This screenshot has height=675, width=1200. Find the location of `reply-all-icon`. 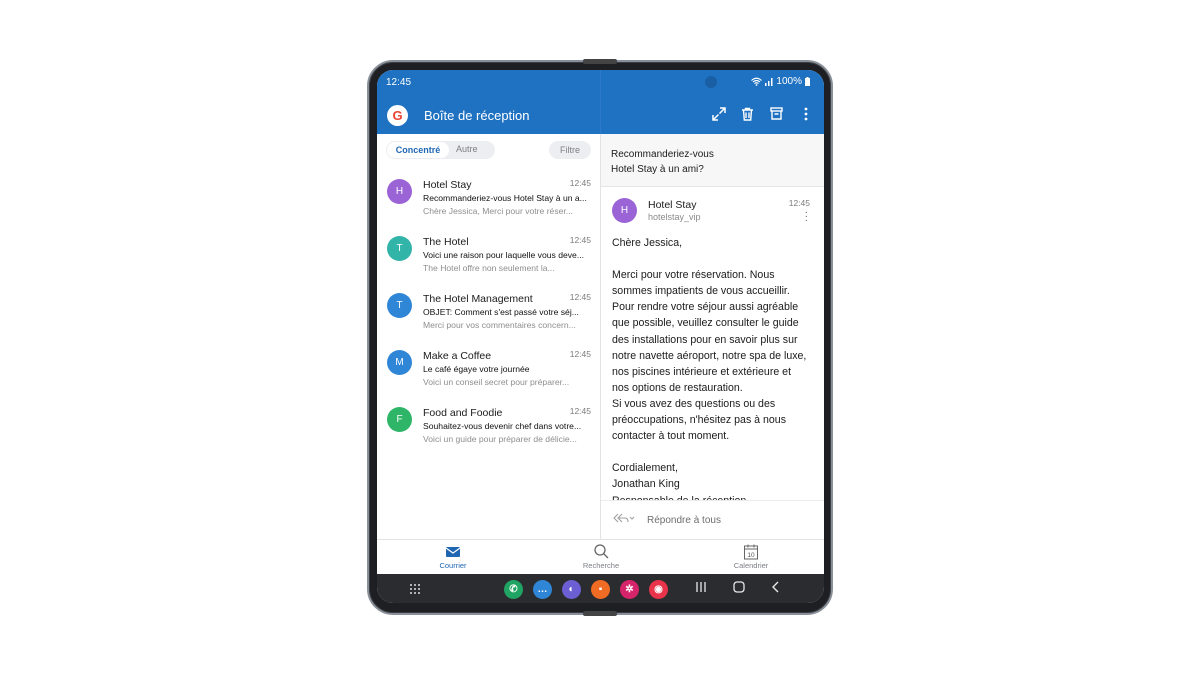

reply-all-icon is located at coordinates (624, 519).